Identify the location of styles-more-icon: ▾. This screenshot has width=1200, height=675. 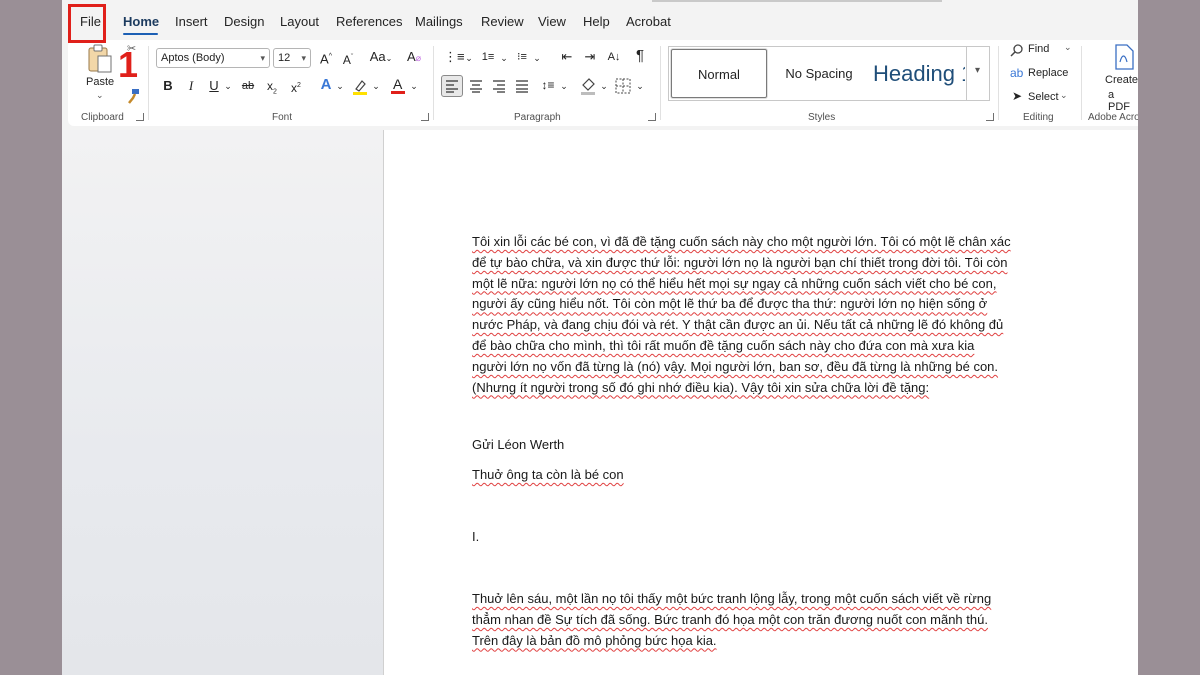
(977, 73).